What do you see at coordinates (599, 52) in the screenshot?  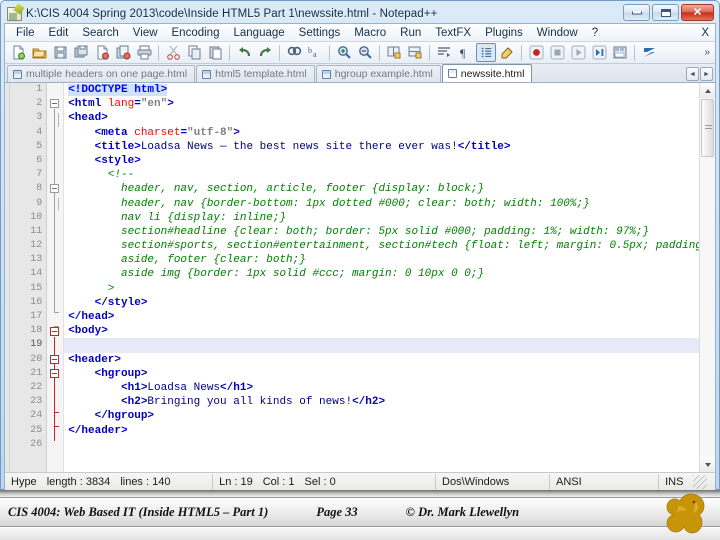 I see `run-macro-multiple-icon` at bounding box center [599, 52].